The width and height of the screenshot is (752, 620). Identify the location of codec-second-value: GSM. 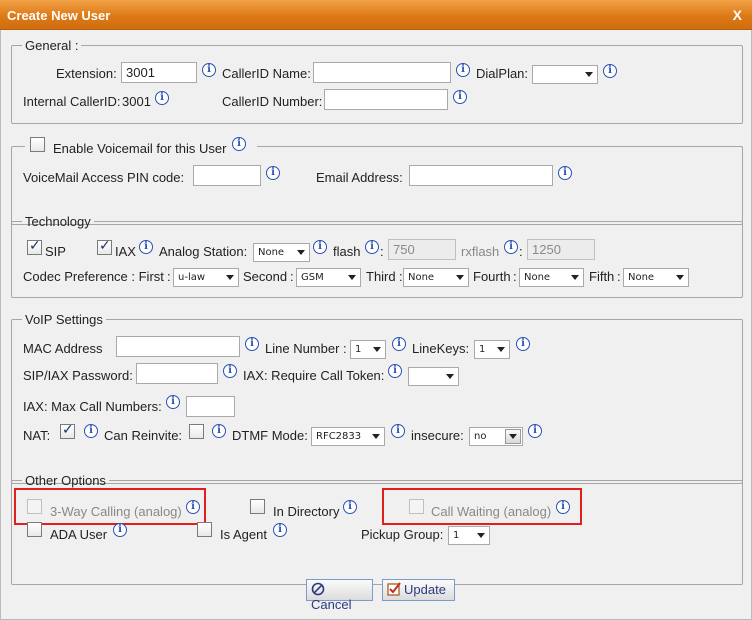
(312, 277).